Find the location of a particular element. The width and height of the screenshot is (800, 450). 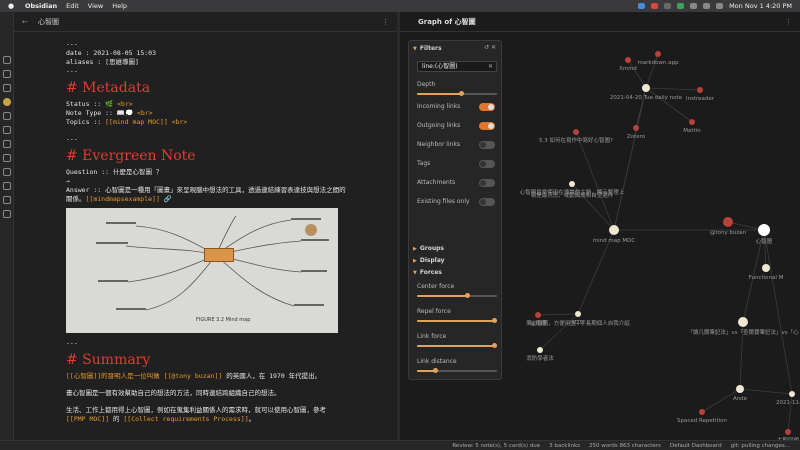

canvas-icon is located at coordinates (7, 200).